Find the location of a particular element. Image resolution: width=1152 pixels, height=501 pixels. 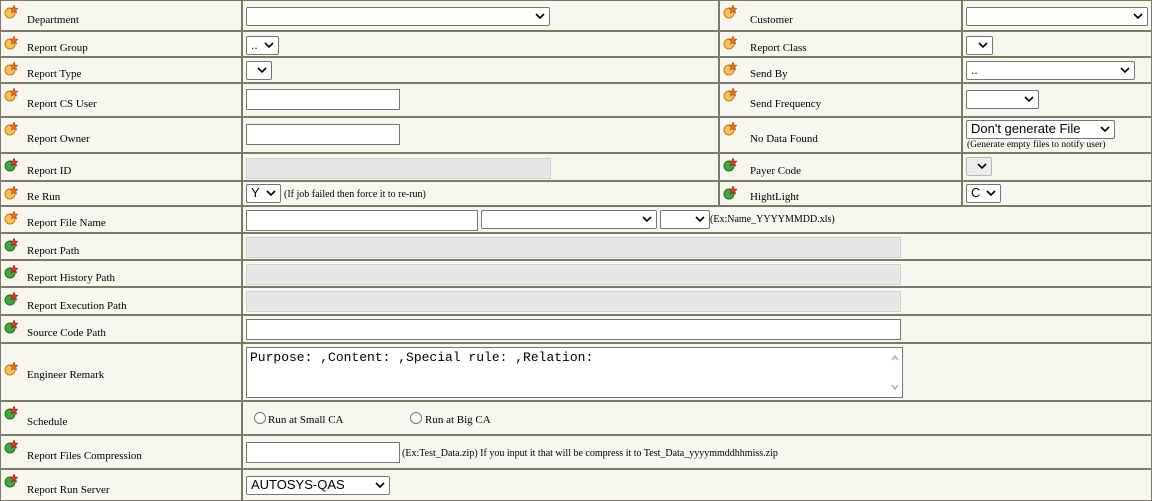

report-class-label: Report Class is located at coordinates (778, 48).